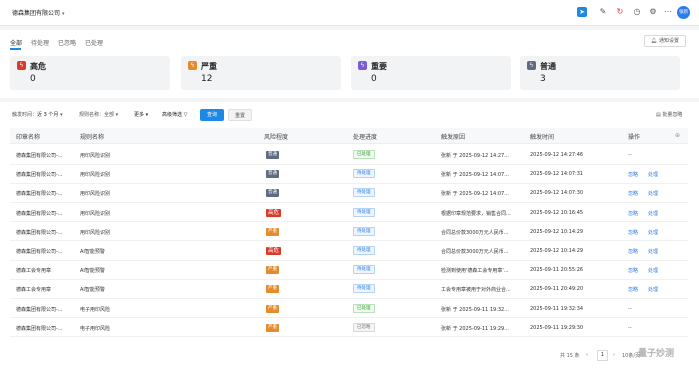 The image size is (699, 376). Describe the element at coordinates (349, 13) in the screenshot. I see `top-bar` at that location.